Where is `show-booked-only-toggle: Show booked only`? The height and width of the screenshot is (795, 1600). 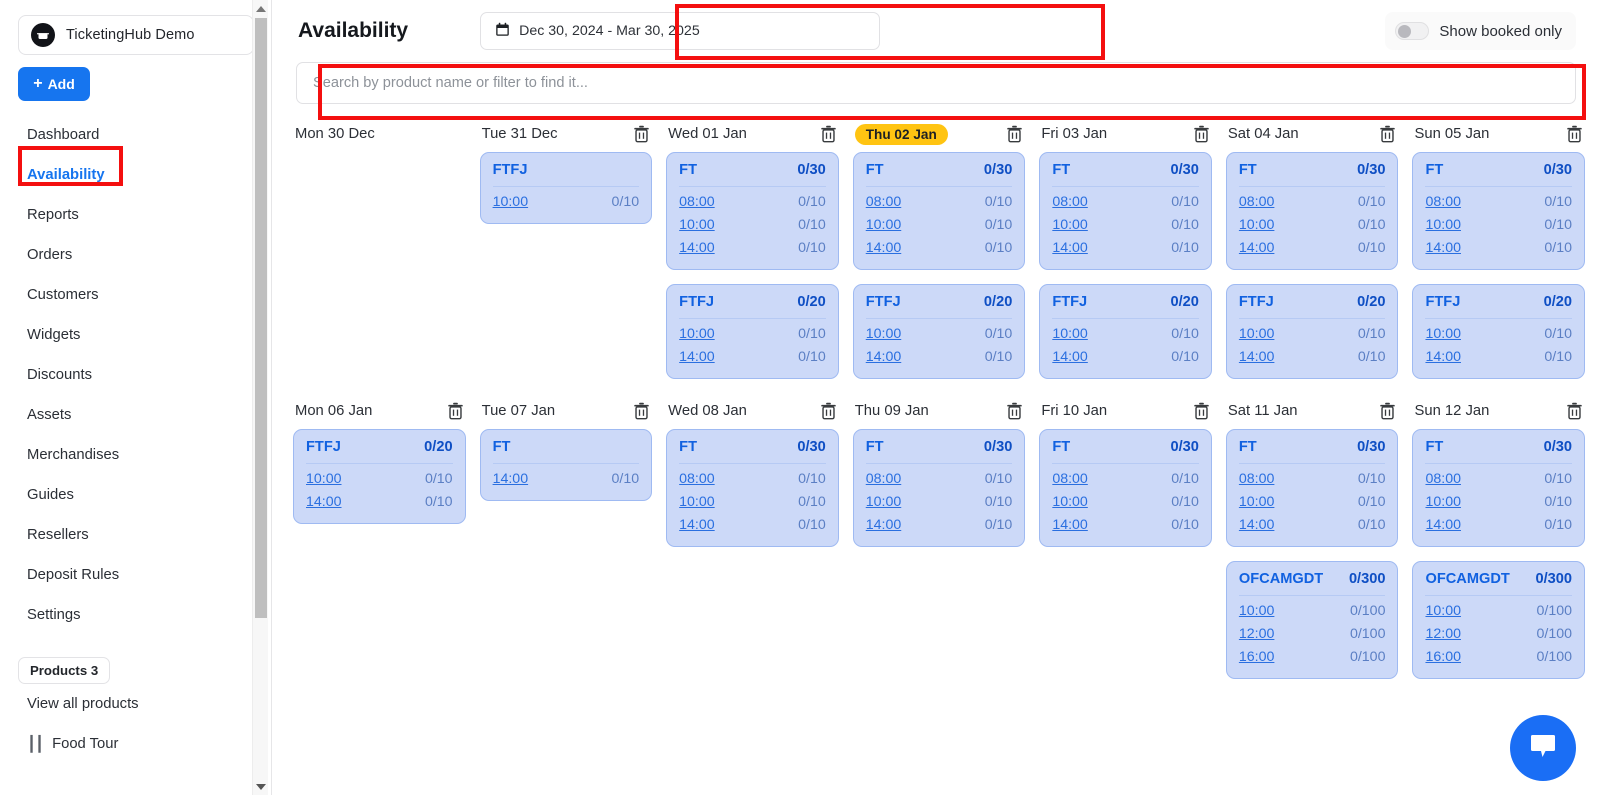
show-booked-only-toggle: Show booked only is located at coordinates (1480, 31).